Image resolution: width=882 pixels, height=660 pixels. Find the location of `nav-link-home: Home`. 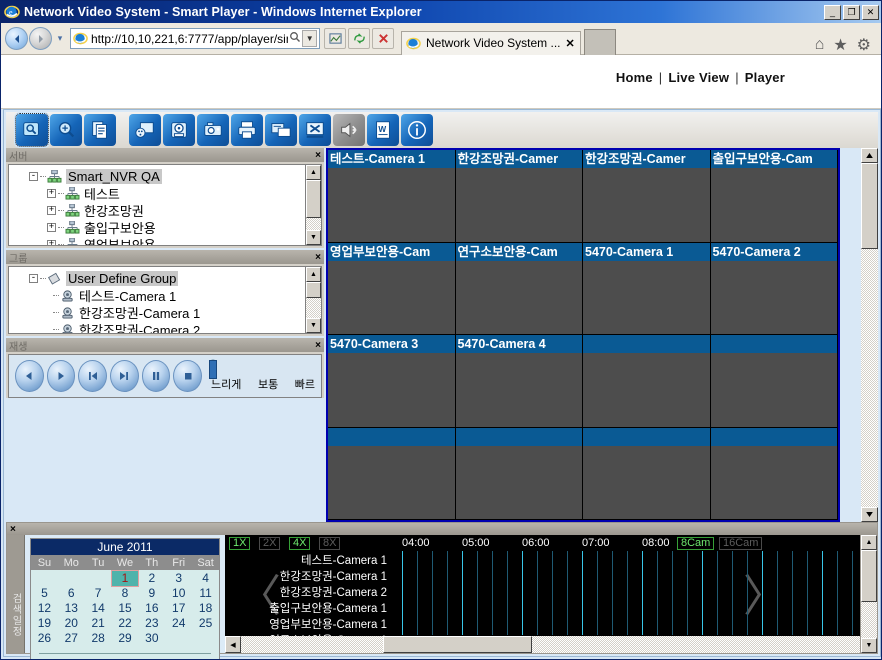

nav-link-home: Home is located at coordinates (634, 77).